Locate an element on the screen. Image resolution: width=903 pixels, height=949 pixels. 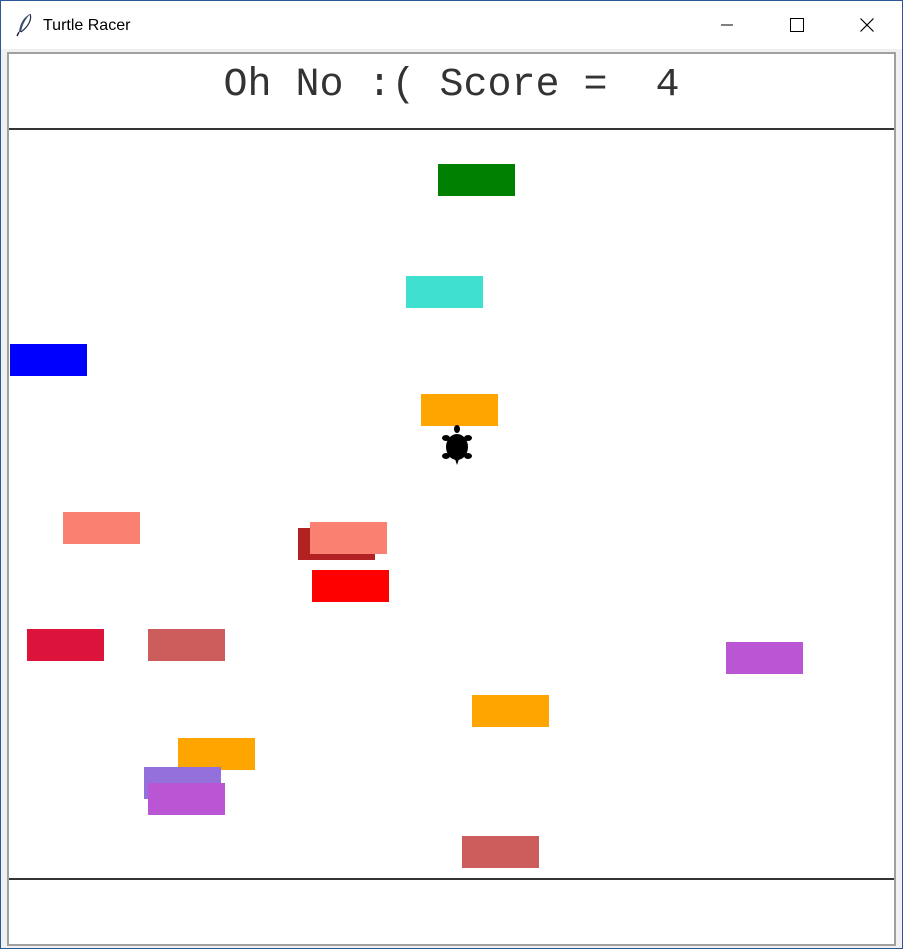
minimize-icon is located at coordinates (727, 25).